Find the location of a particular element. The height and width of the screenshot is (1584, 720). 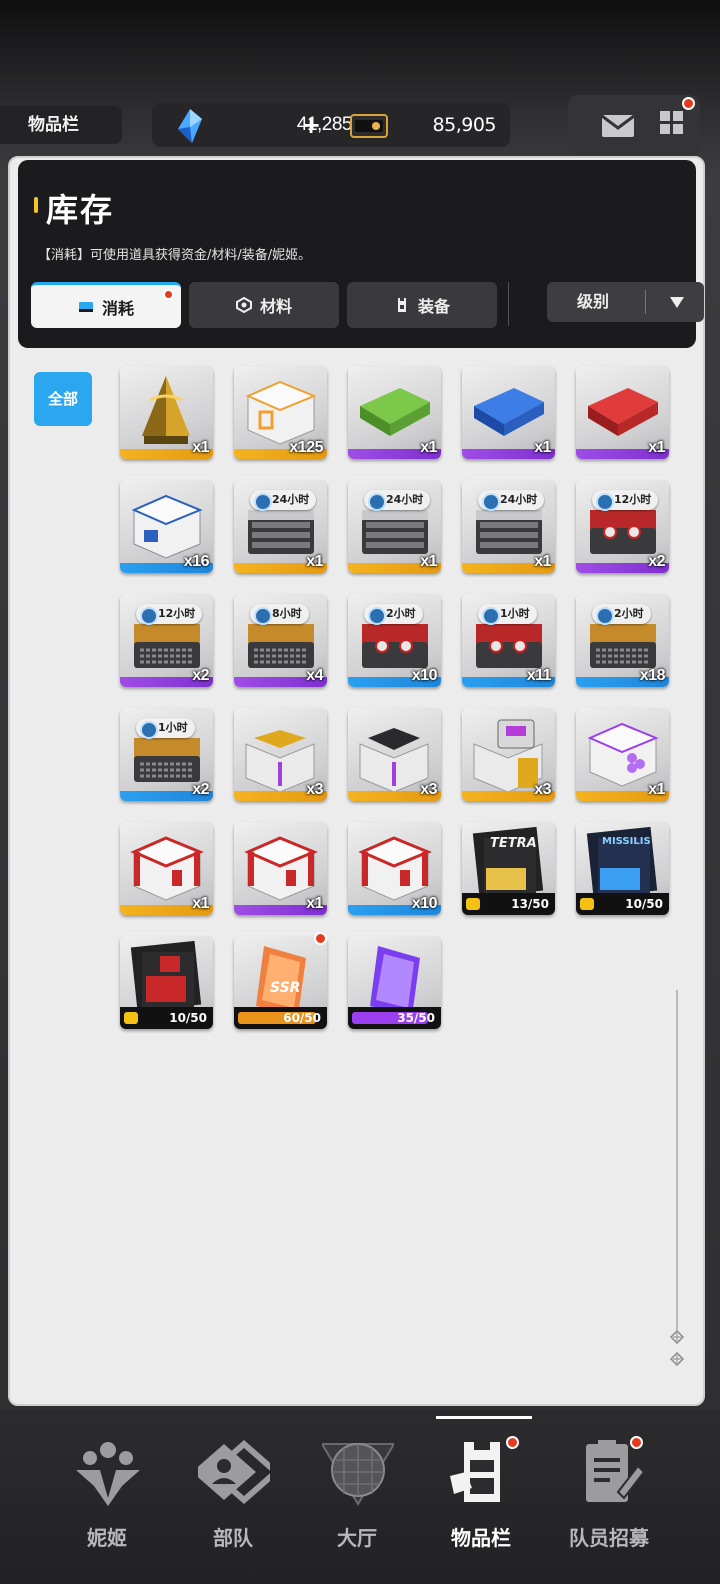

fragment-progress: 35/50 is located at coordinates (394, 1018).